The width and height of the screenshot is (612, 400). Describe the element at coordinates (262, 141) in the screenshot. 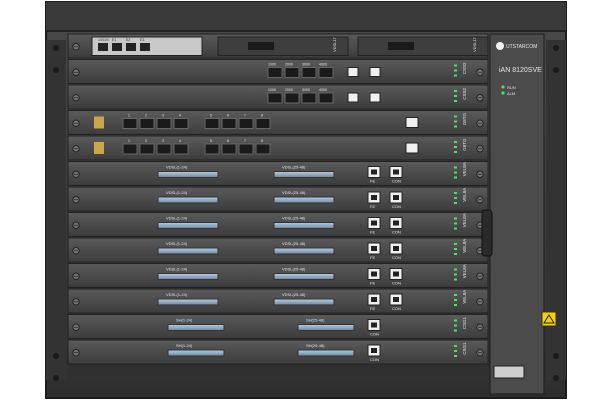

I see `sfp-port-label: 8` at that location.